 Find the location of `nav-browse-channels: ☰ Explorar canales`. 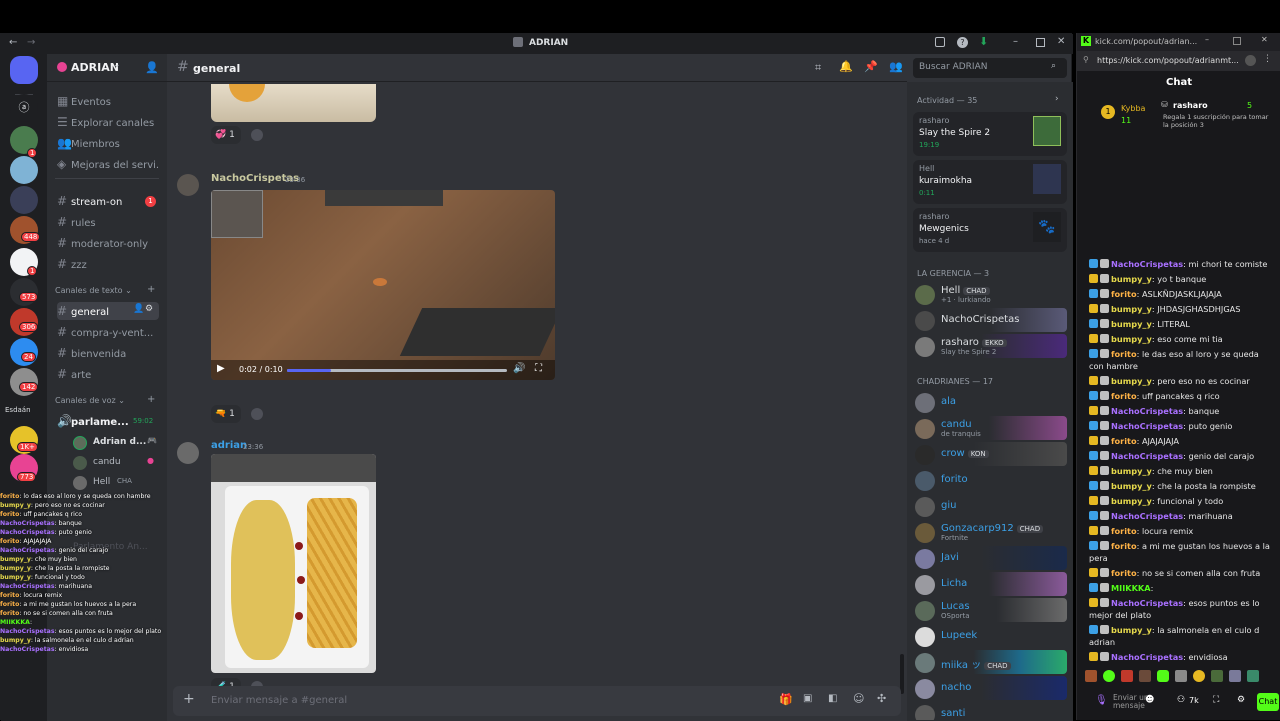

nav-browse-channels: ☰ Explorar canales is located at coordinates (108, 122).